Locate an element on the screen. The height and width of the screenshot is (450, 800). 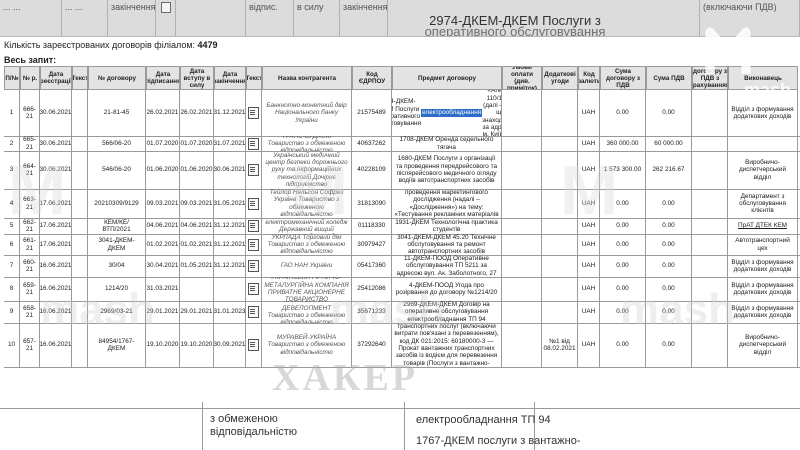
top-col-5: відпис. is located at coordinates (270, 18).